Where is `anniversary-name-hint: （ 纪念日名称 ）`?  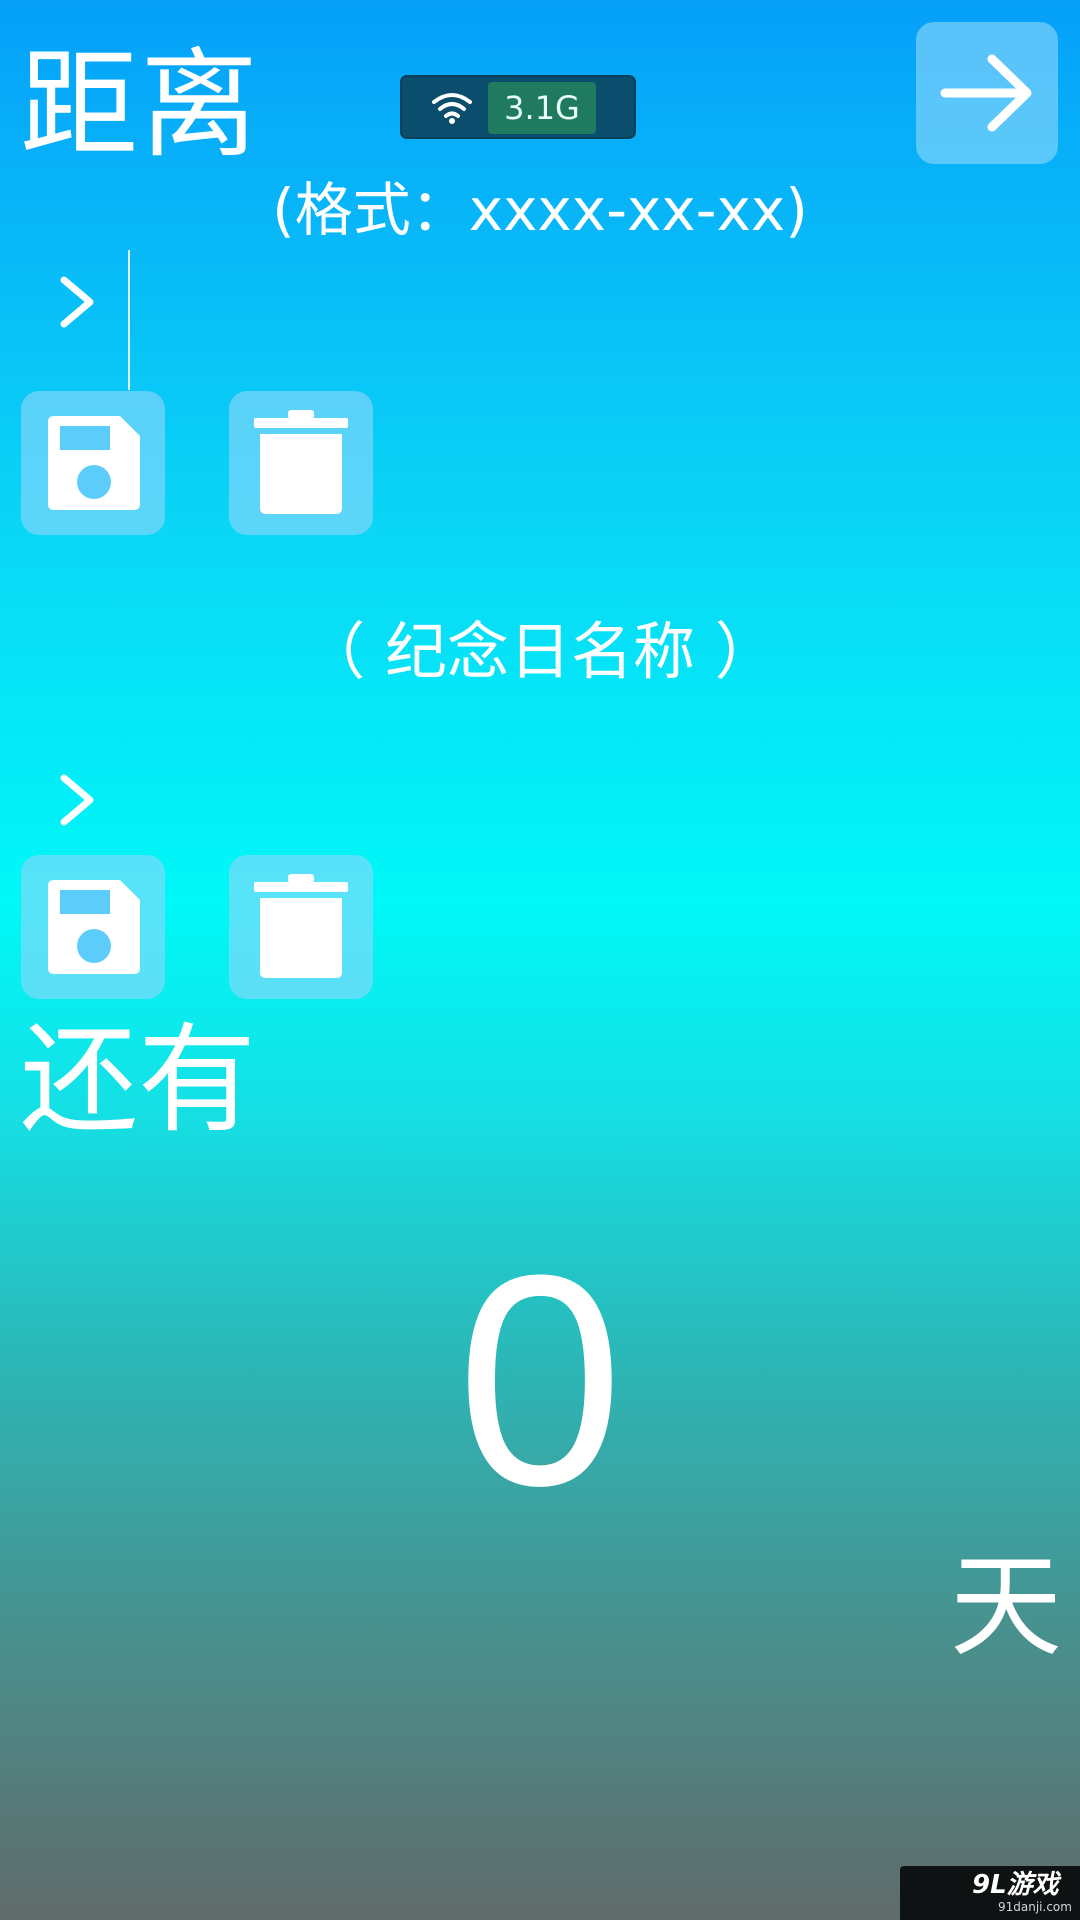
anniversary-name-hint: （ 纪念日名称 ） is located at coordinates (540, 651).